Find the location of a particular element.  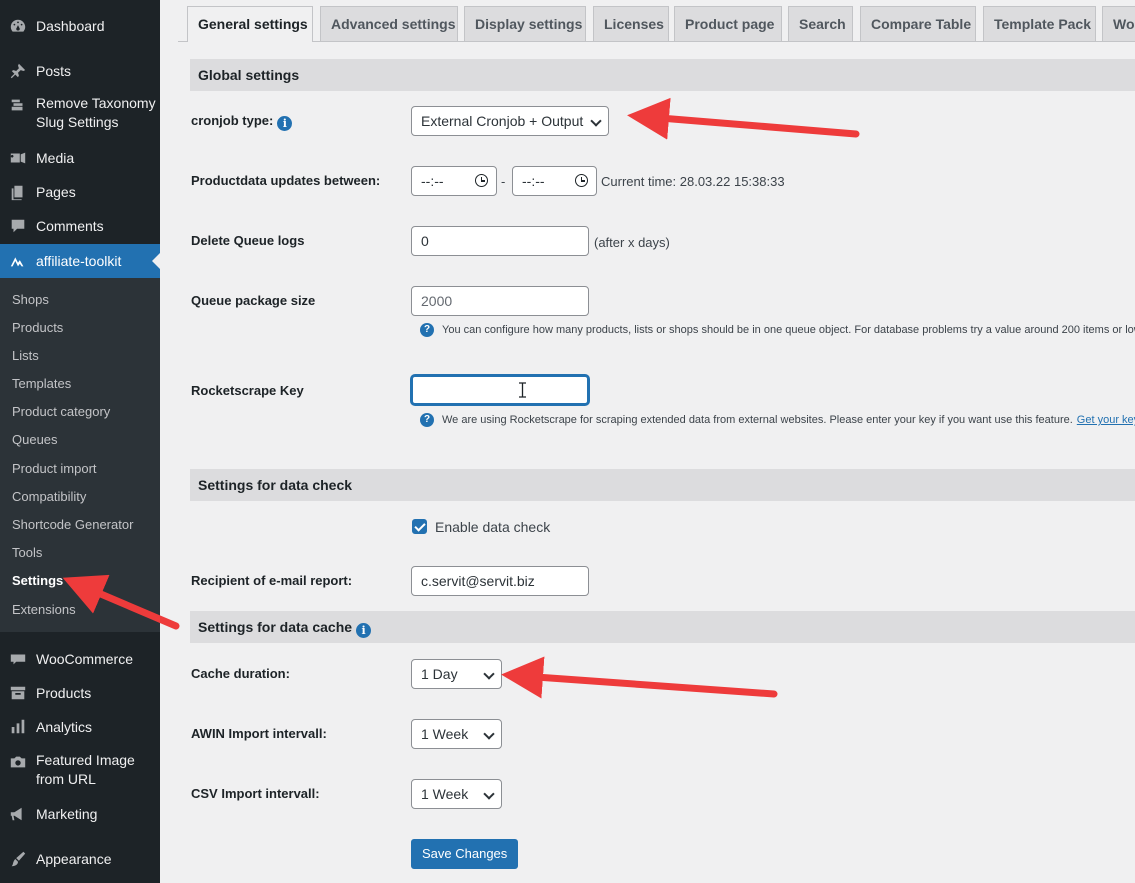

menu-marketing-label: Marketing is located at coordinates (67, 813).